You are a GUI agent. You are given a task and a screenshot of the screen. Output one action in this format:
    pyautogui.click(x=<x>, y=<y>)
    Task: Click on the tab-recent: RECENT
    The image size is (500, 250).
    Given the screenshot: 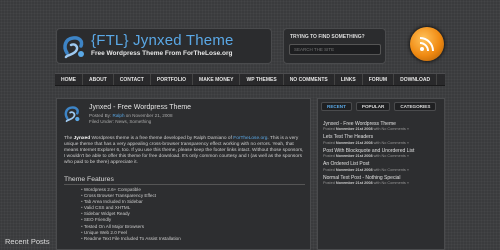 What is the action you would take?
    pyautogui.click(x=336, y=106)
    